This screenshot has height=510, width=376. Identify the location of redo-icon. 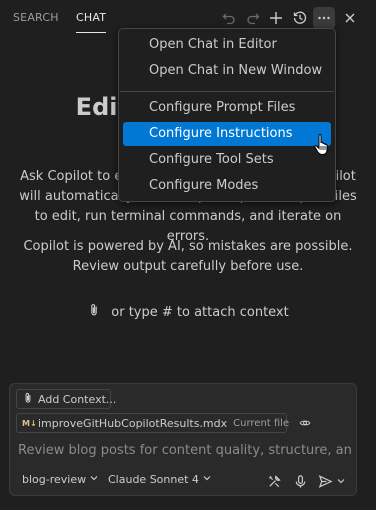
(253, 18).